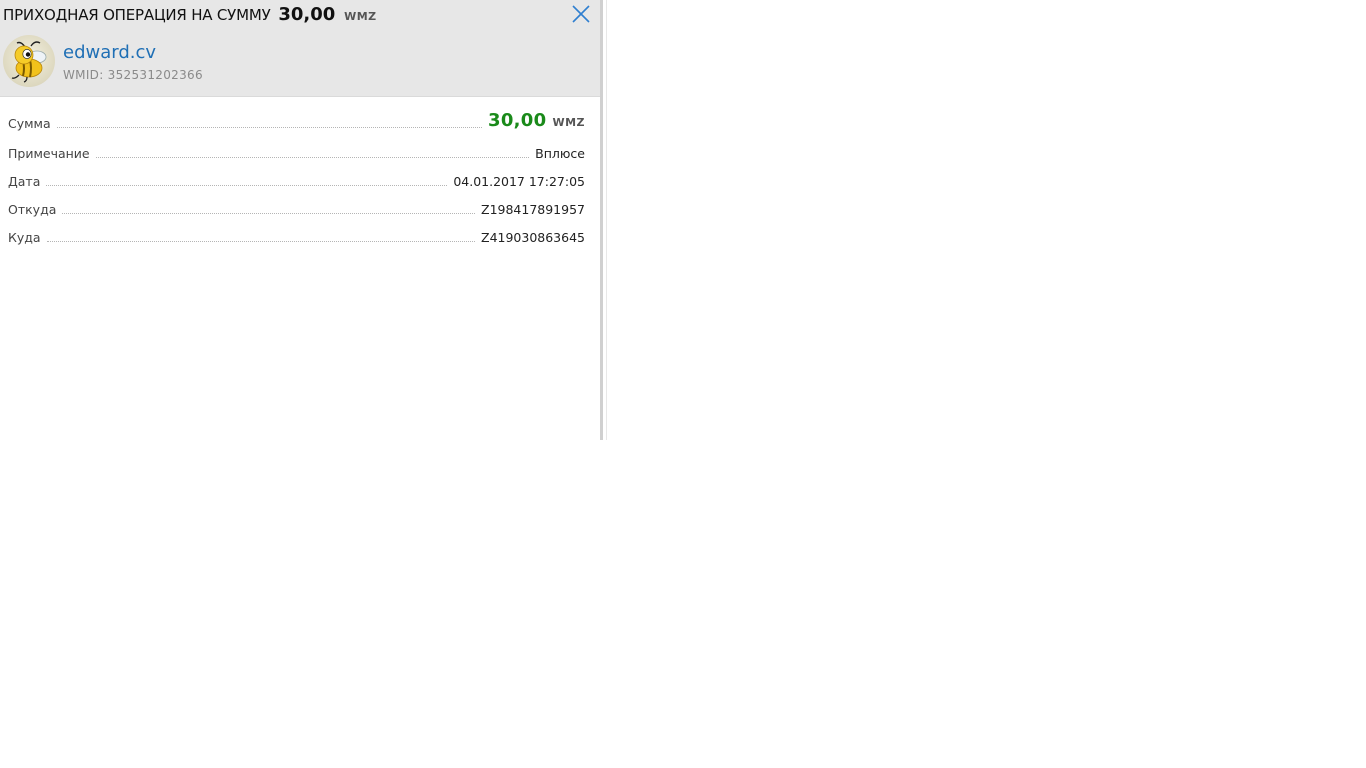 The height and width of the screenshot is (768, 1366). I want to click on close-button, so click(581, 14).